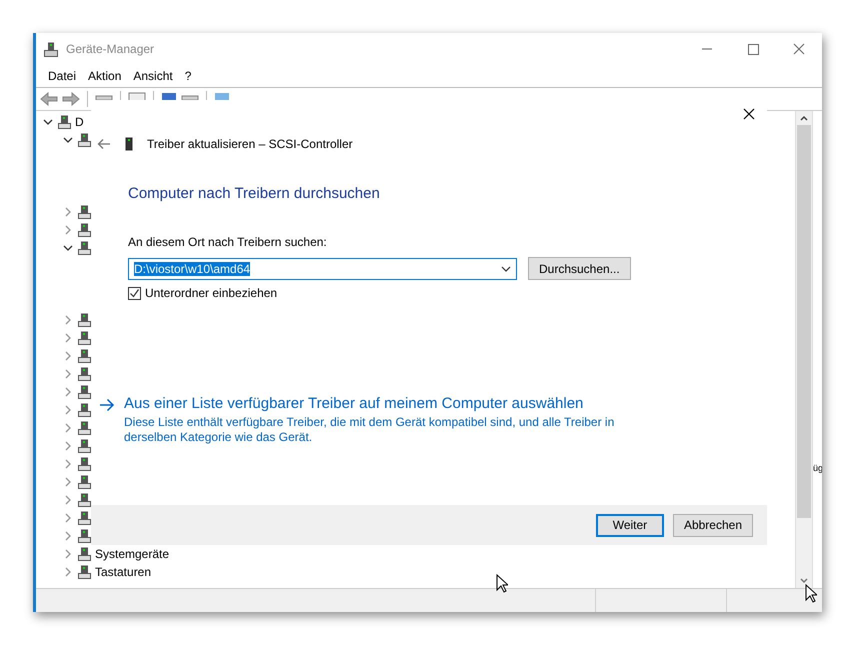 The image size is (854, 645). Describe the element at coordinates (322, 269) in the screenshot. I see `path-combo-box: D:\viostor\w10\amd64` at that location.